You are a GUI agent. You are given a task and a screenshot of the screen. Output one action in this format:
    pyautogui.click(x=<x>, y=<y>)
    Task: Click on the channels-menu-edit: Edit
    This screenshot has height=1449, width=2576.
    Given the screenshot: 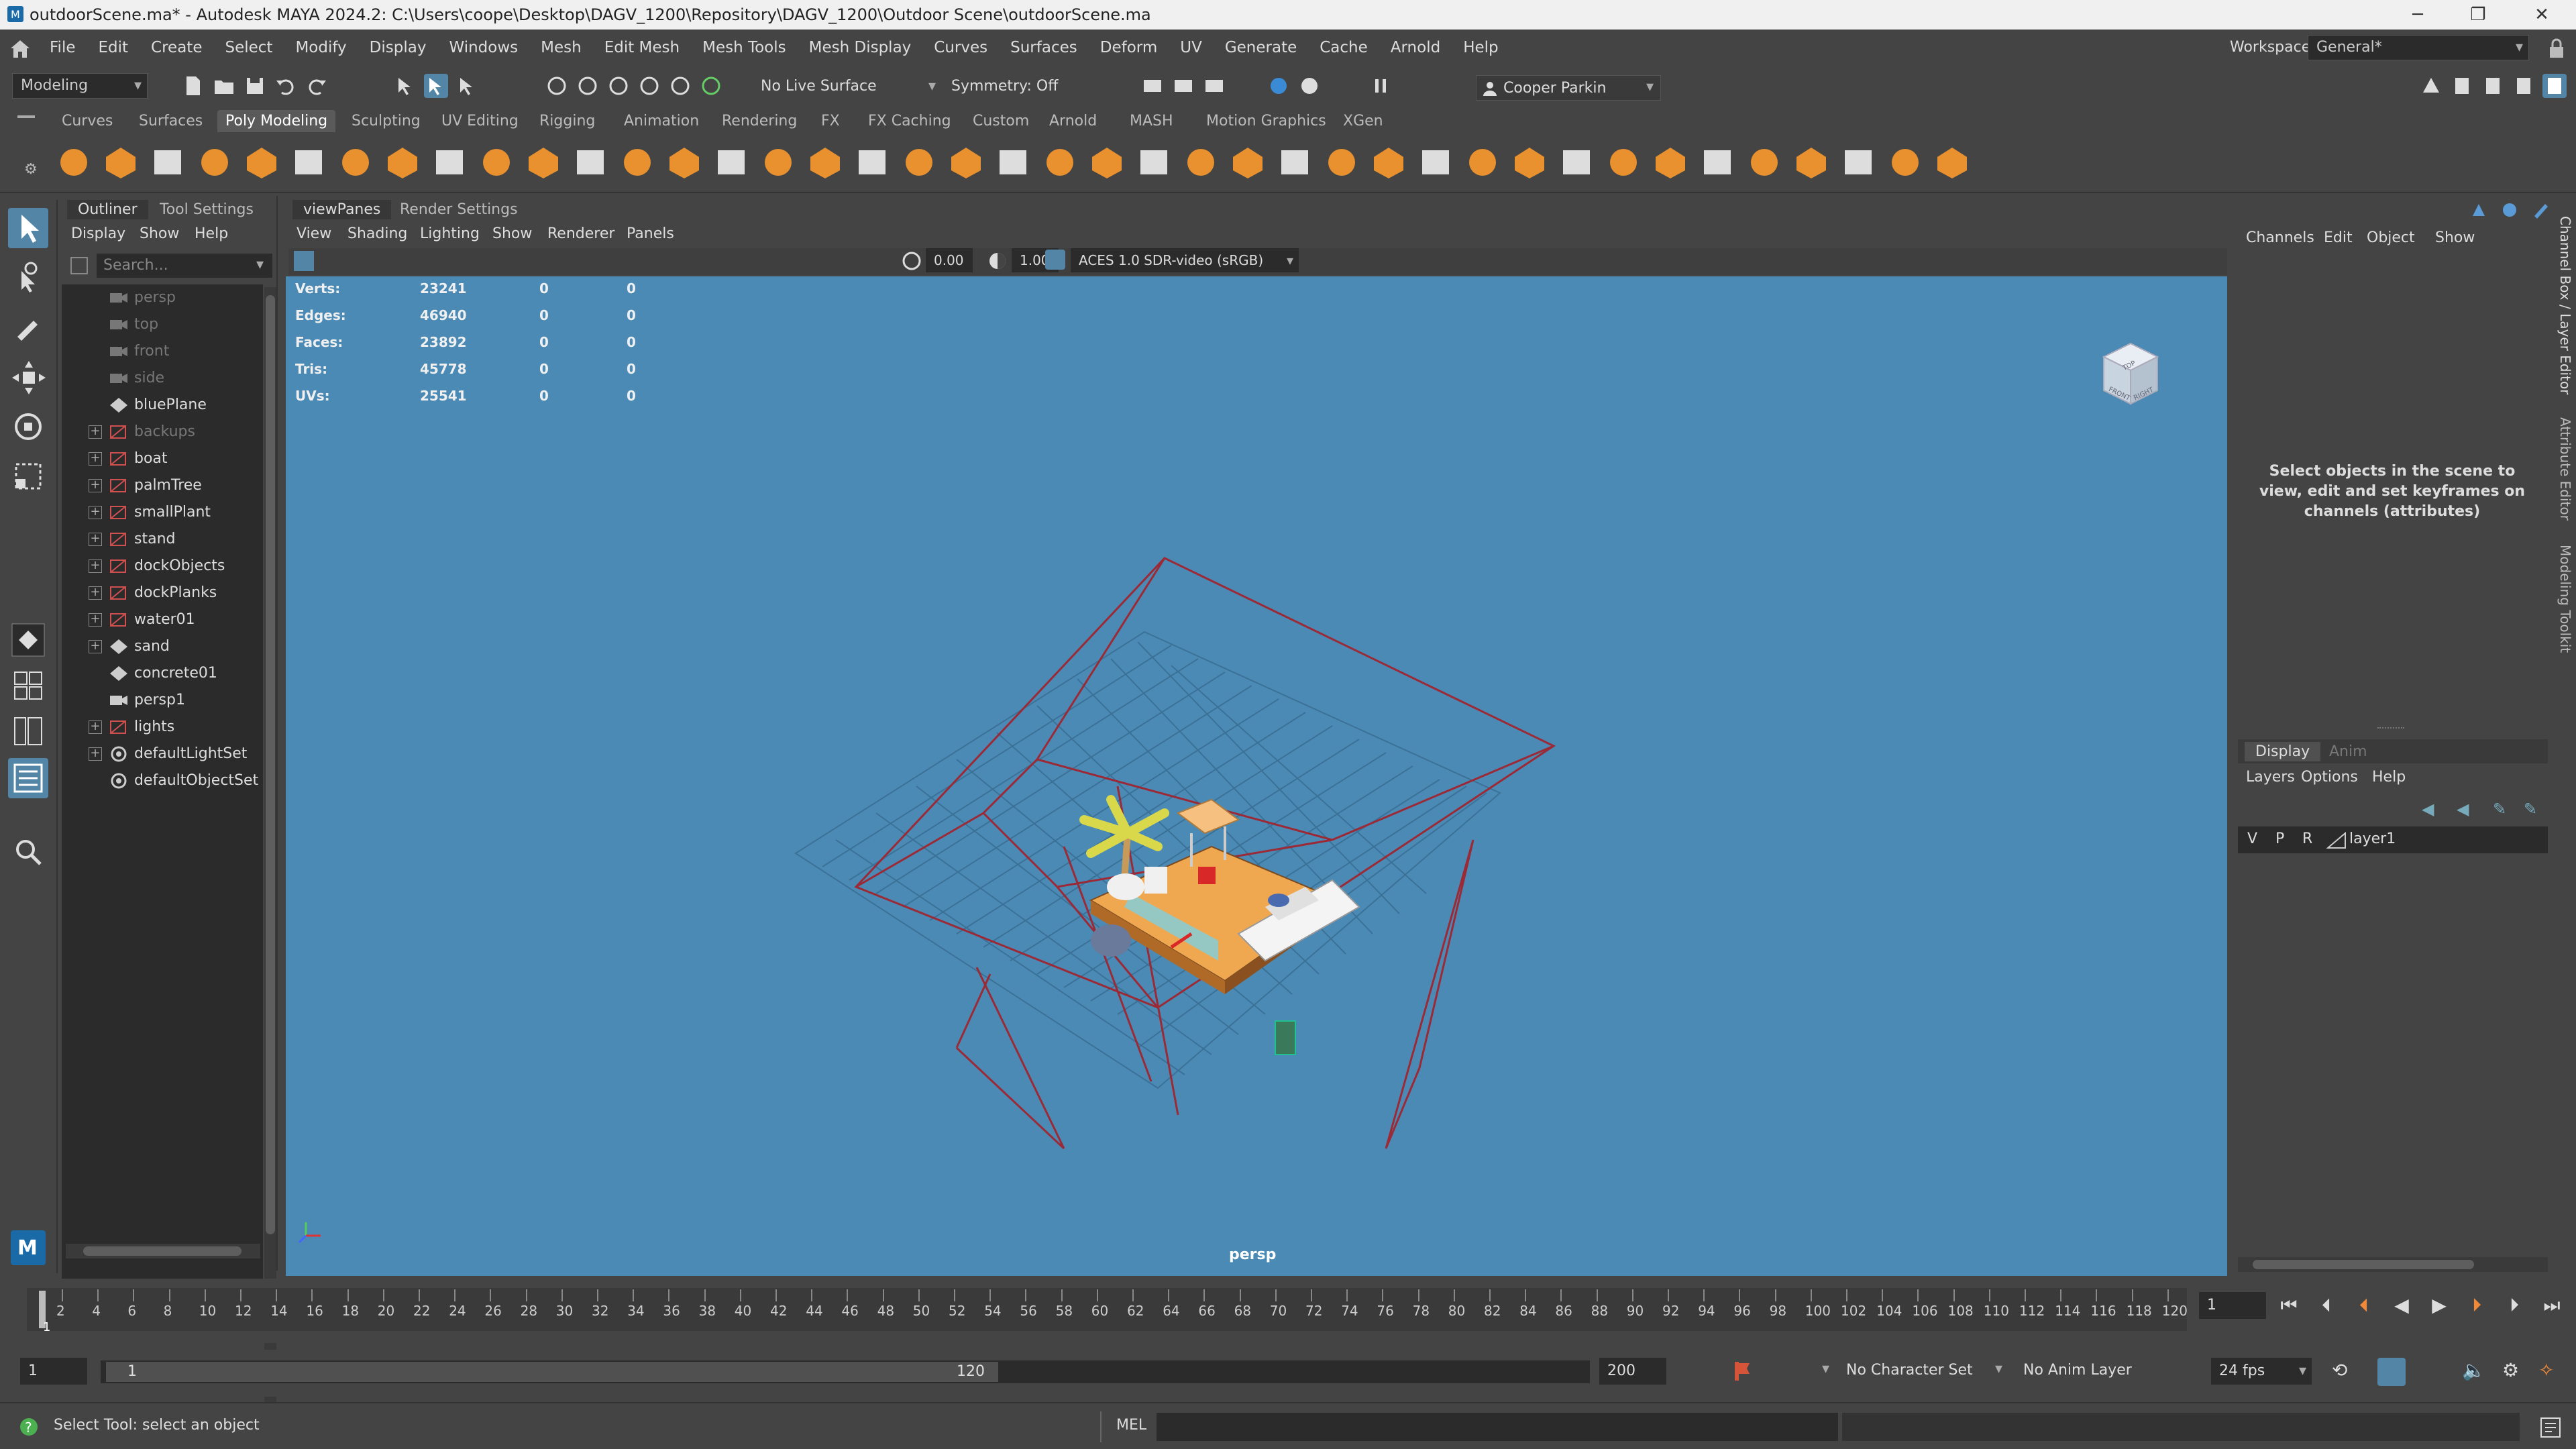 What is the action you would take?
    pyautogui.click(x=2338, y=237)
    